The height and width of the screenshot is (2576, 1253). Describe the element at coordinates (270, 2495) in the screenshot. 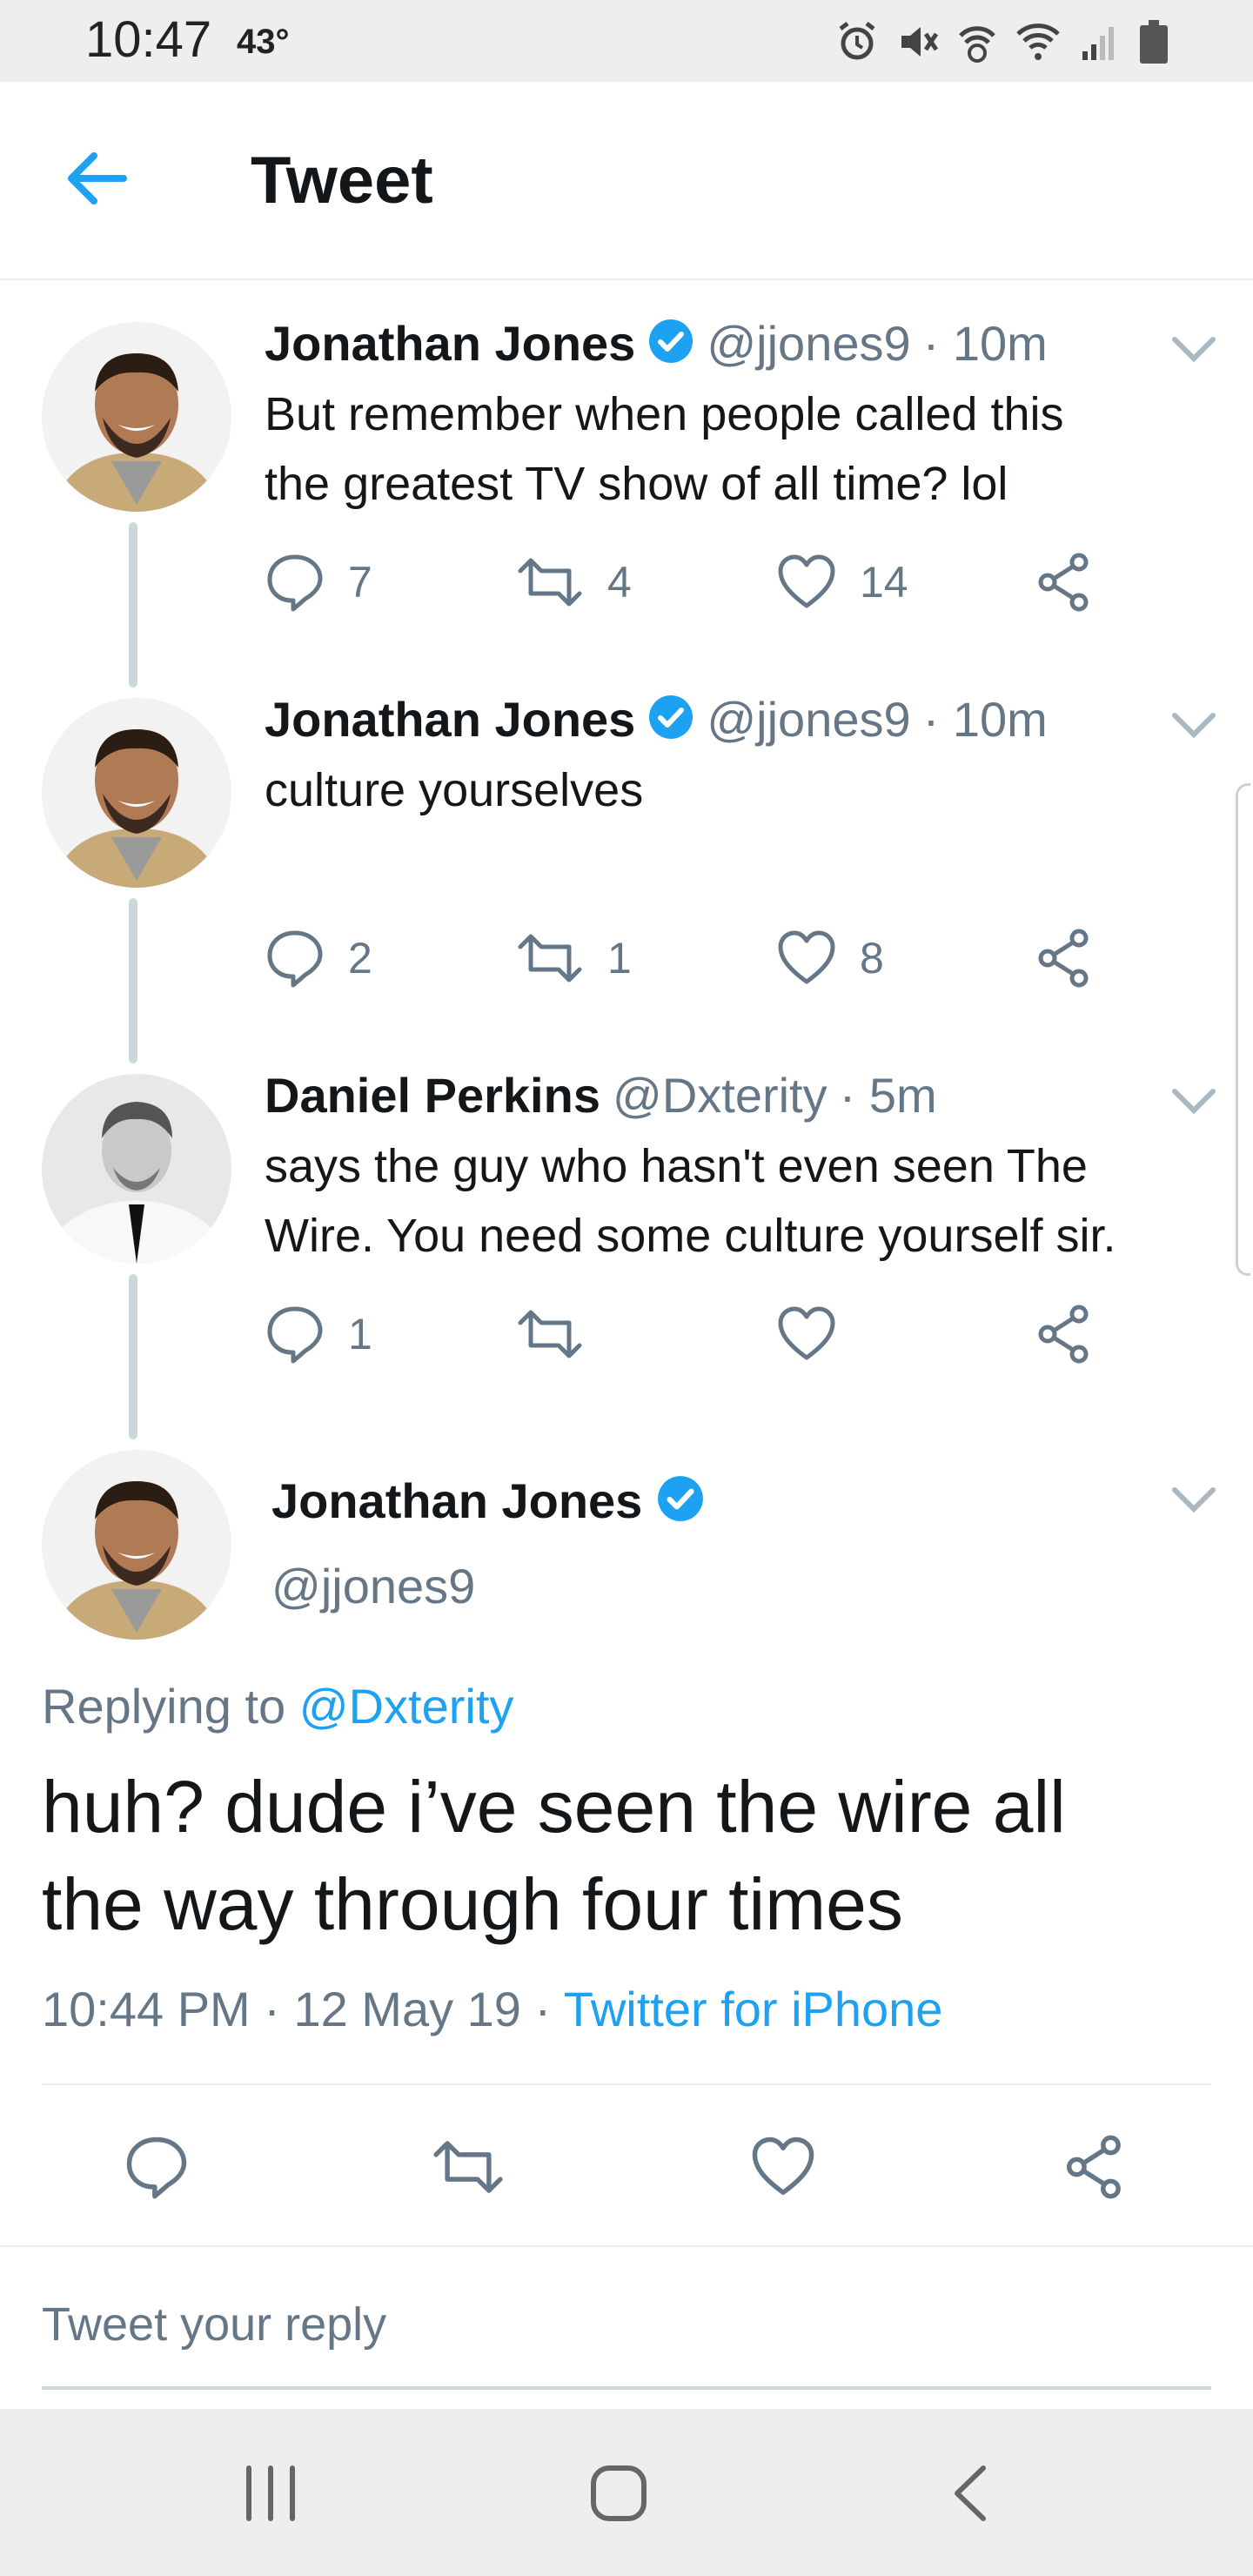

I see `recent-apps-icon` at that location.